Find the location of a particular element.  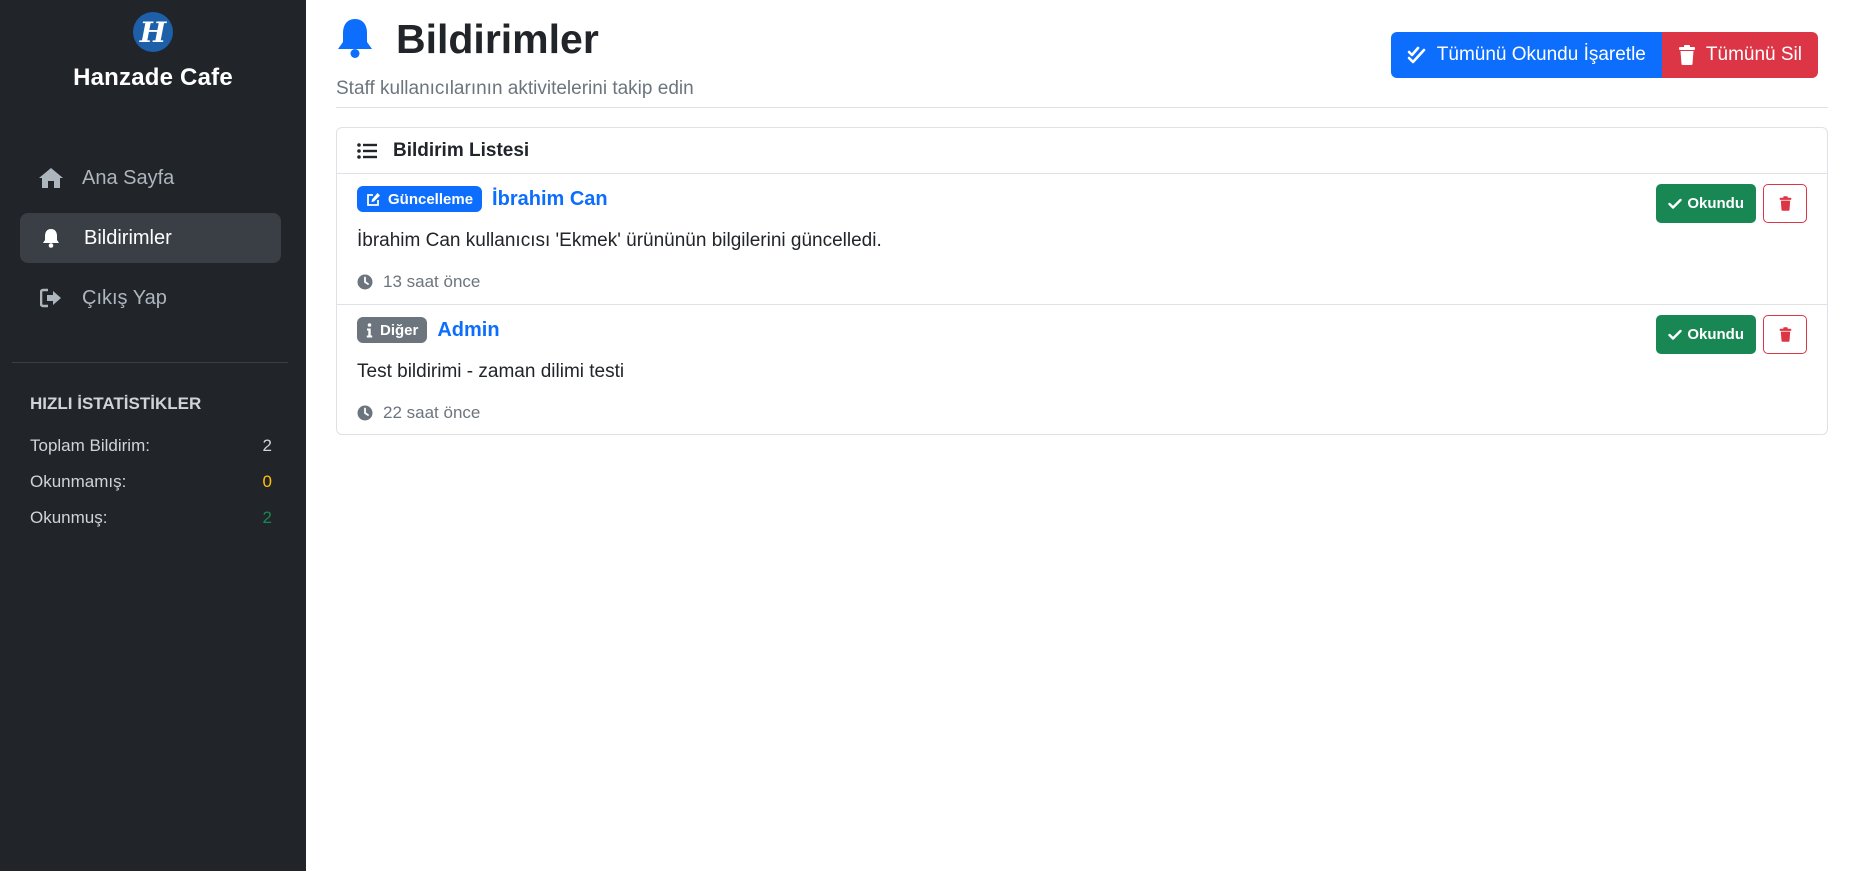

notification-time: 13 saat önce is located at coordinates (1082, 282).